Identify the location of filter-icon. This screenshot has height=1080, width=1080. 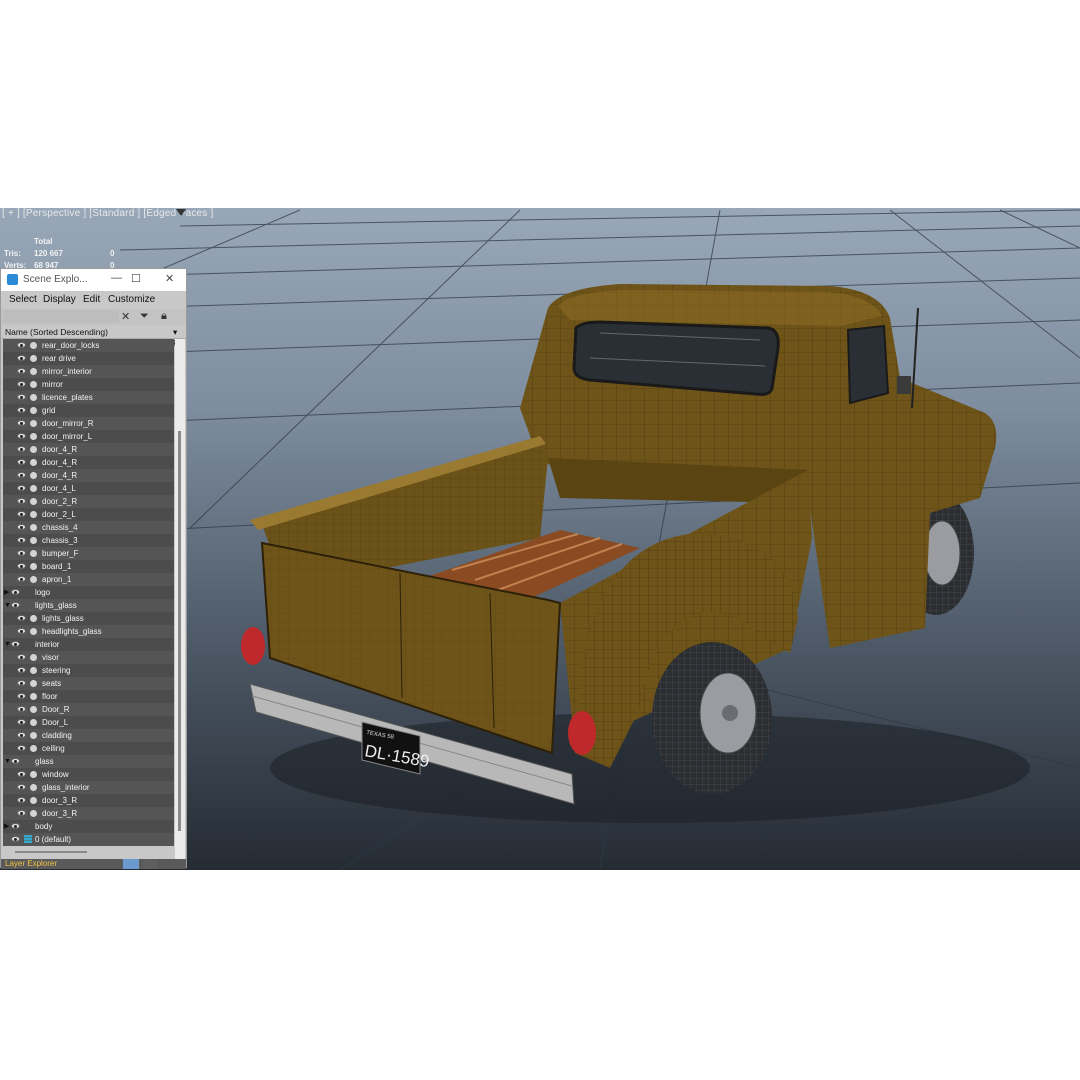
(181, 212).